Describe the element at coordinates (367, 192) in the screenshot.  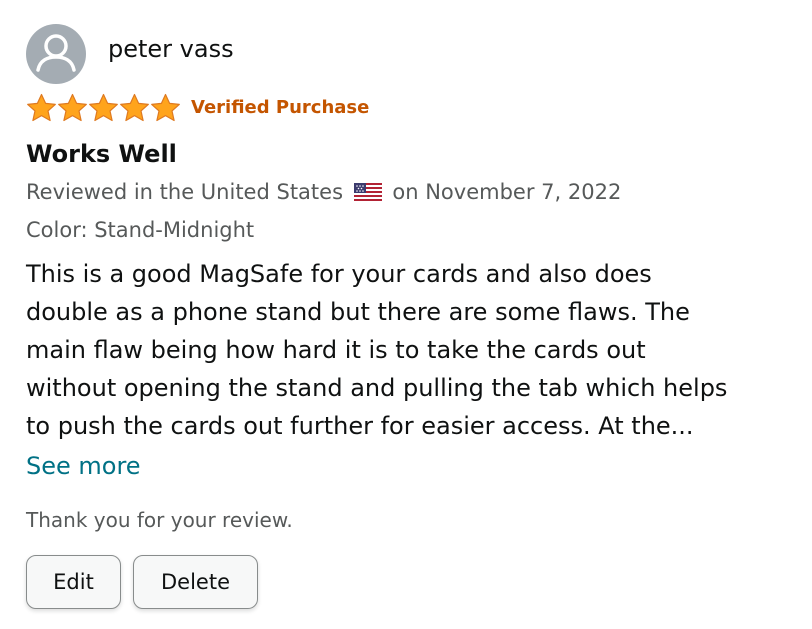
I see `us-flag-icon` at that location.